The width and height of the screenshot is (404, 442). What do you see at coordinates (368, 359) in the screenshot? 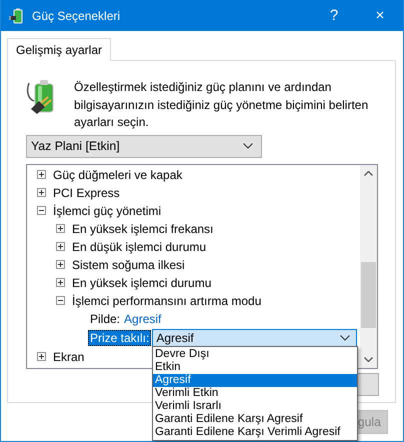
I see `scroll-down-icon` at bounding box center [368, 359].